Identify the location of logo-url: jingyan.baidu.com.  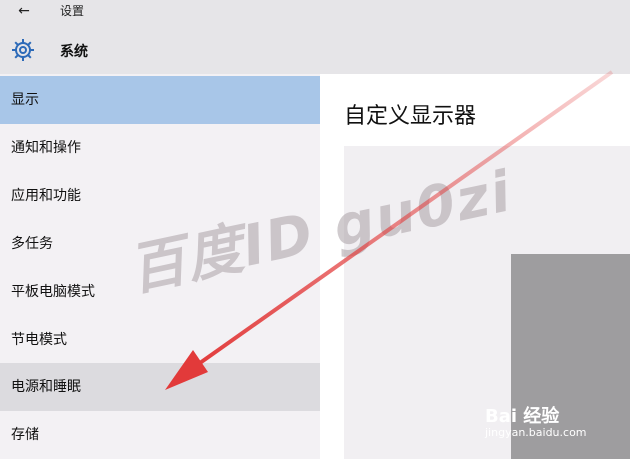
(536, 432).